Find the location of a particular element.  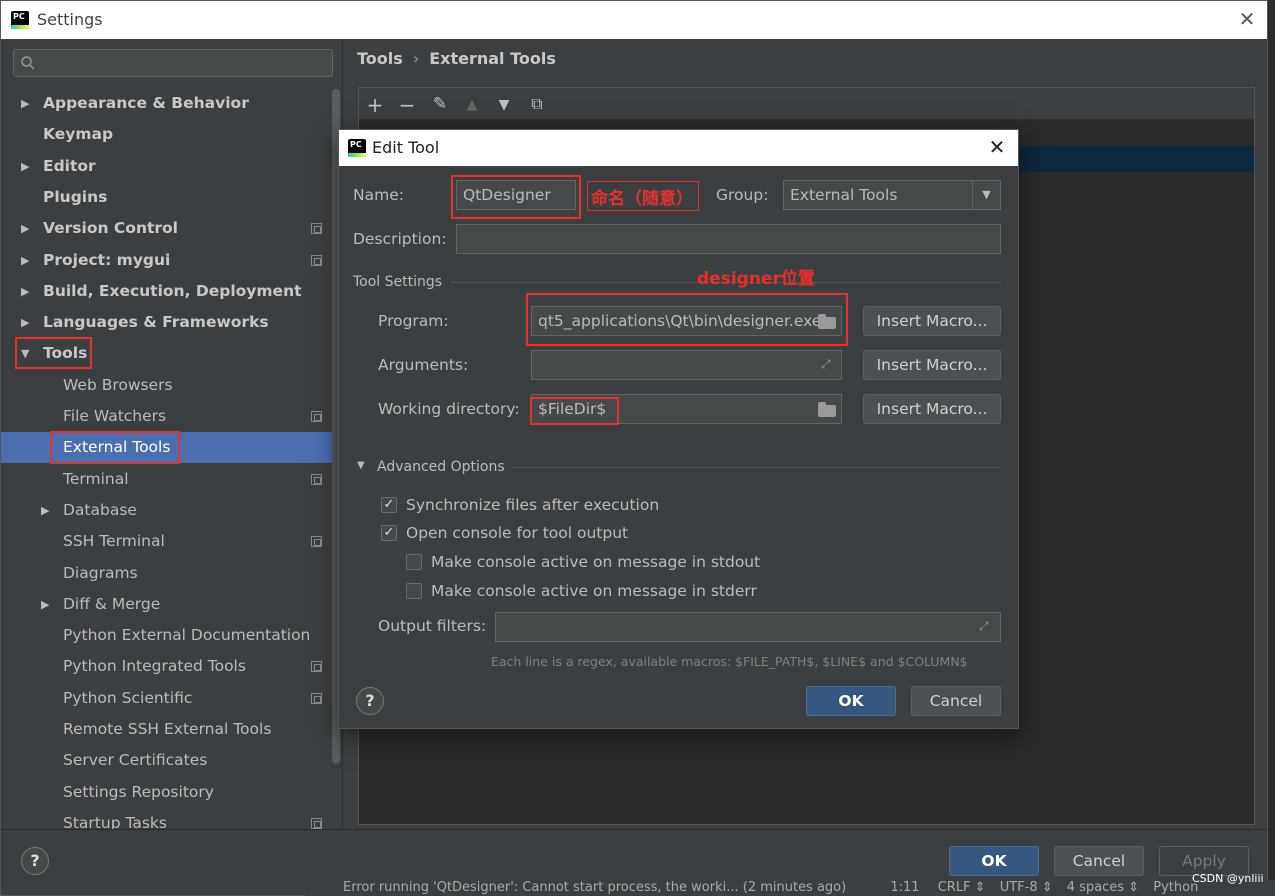

open-console-checkbox: ✓ is located at coordinates (389, 533).